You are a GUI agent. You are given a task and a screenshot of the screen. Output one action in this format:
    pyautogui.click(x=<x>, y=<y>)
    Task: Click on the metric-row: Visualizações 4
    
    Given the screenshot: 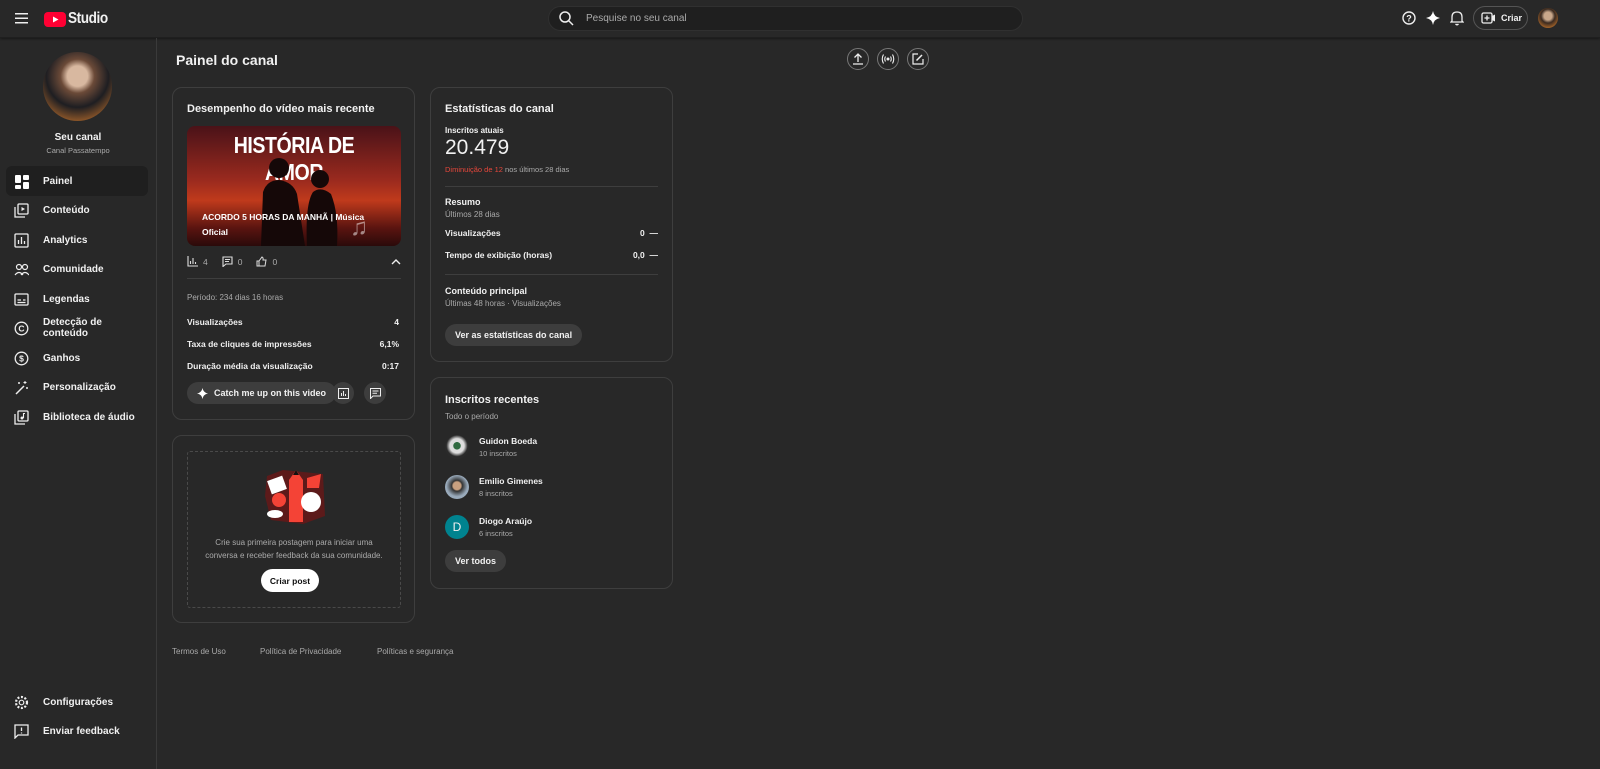 What is the action you would take?
    pyautogui.click(x=293, y=322)
    